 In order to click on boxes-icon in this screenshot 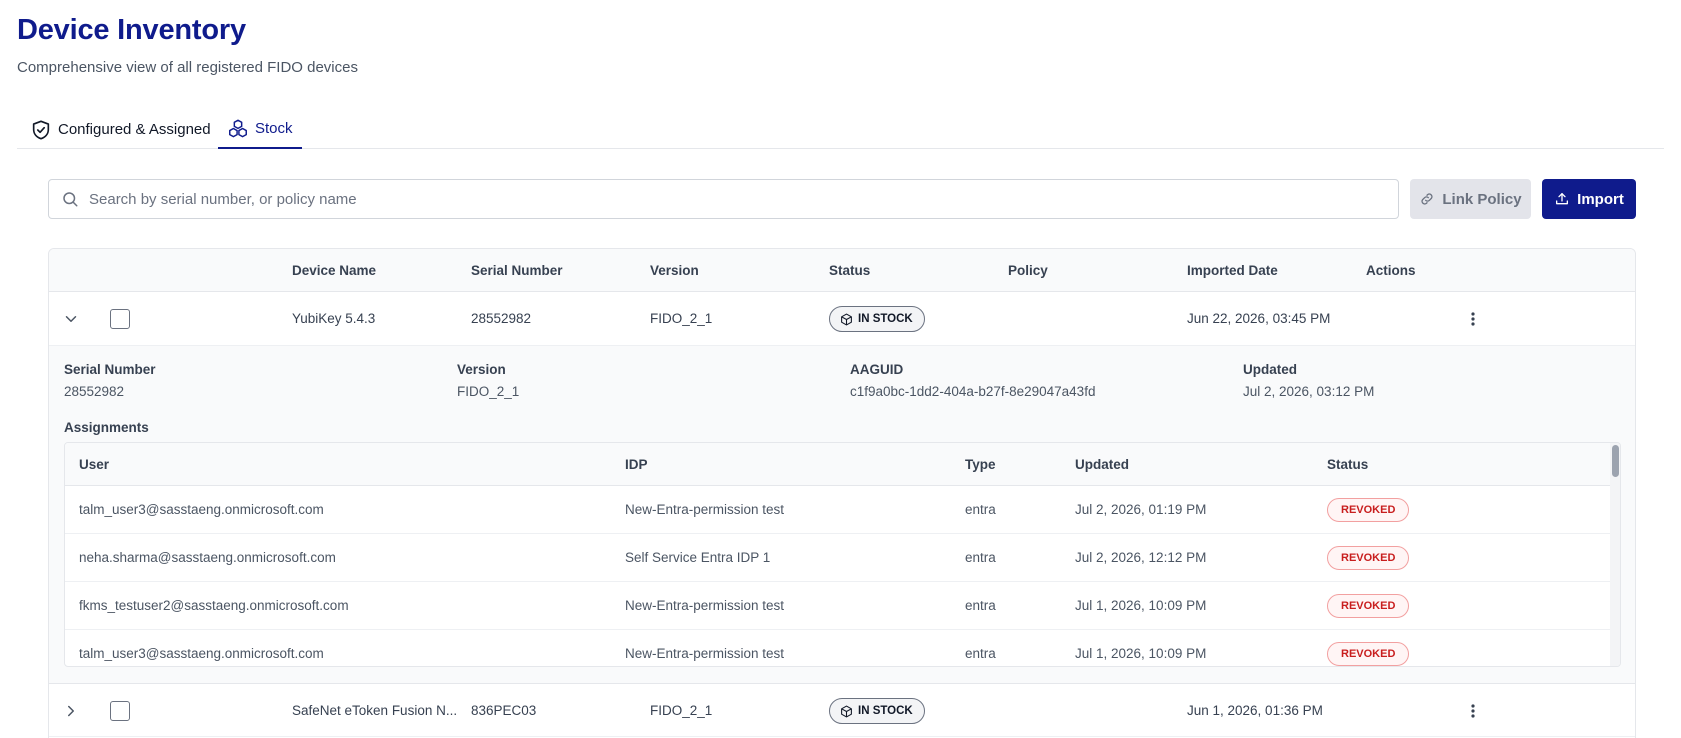, I will do `click(238, 128)`.